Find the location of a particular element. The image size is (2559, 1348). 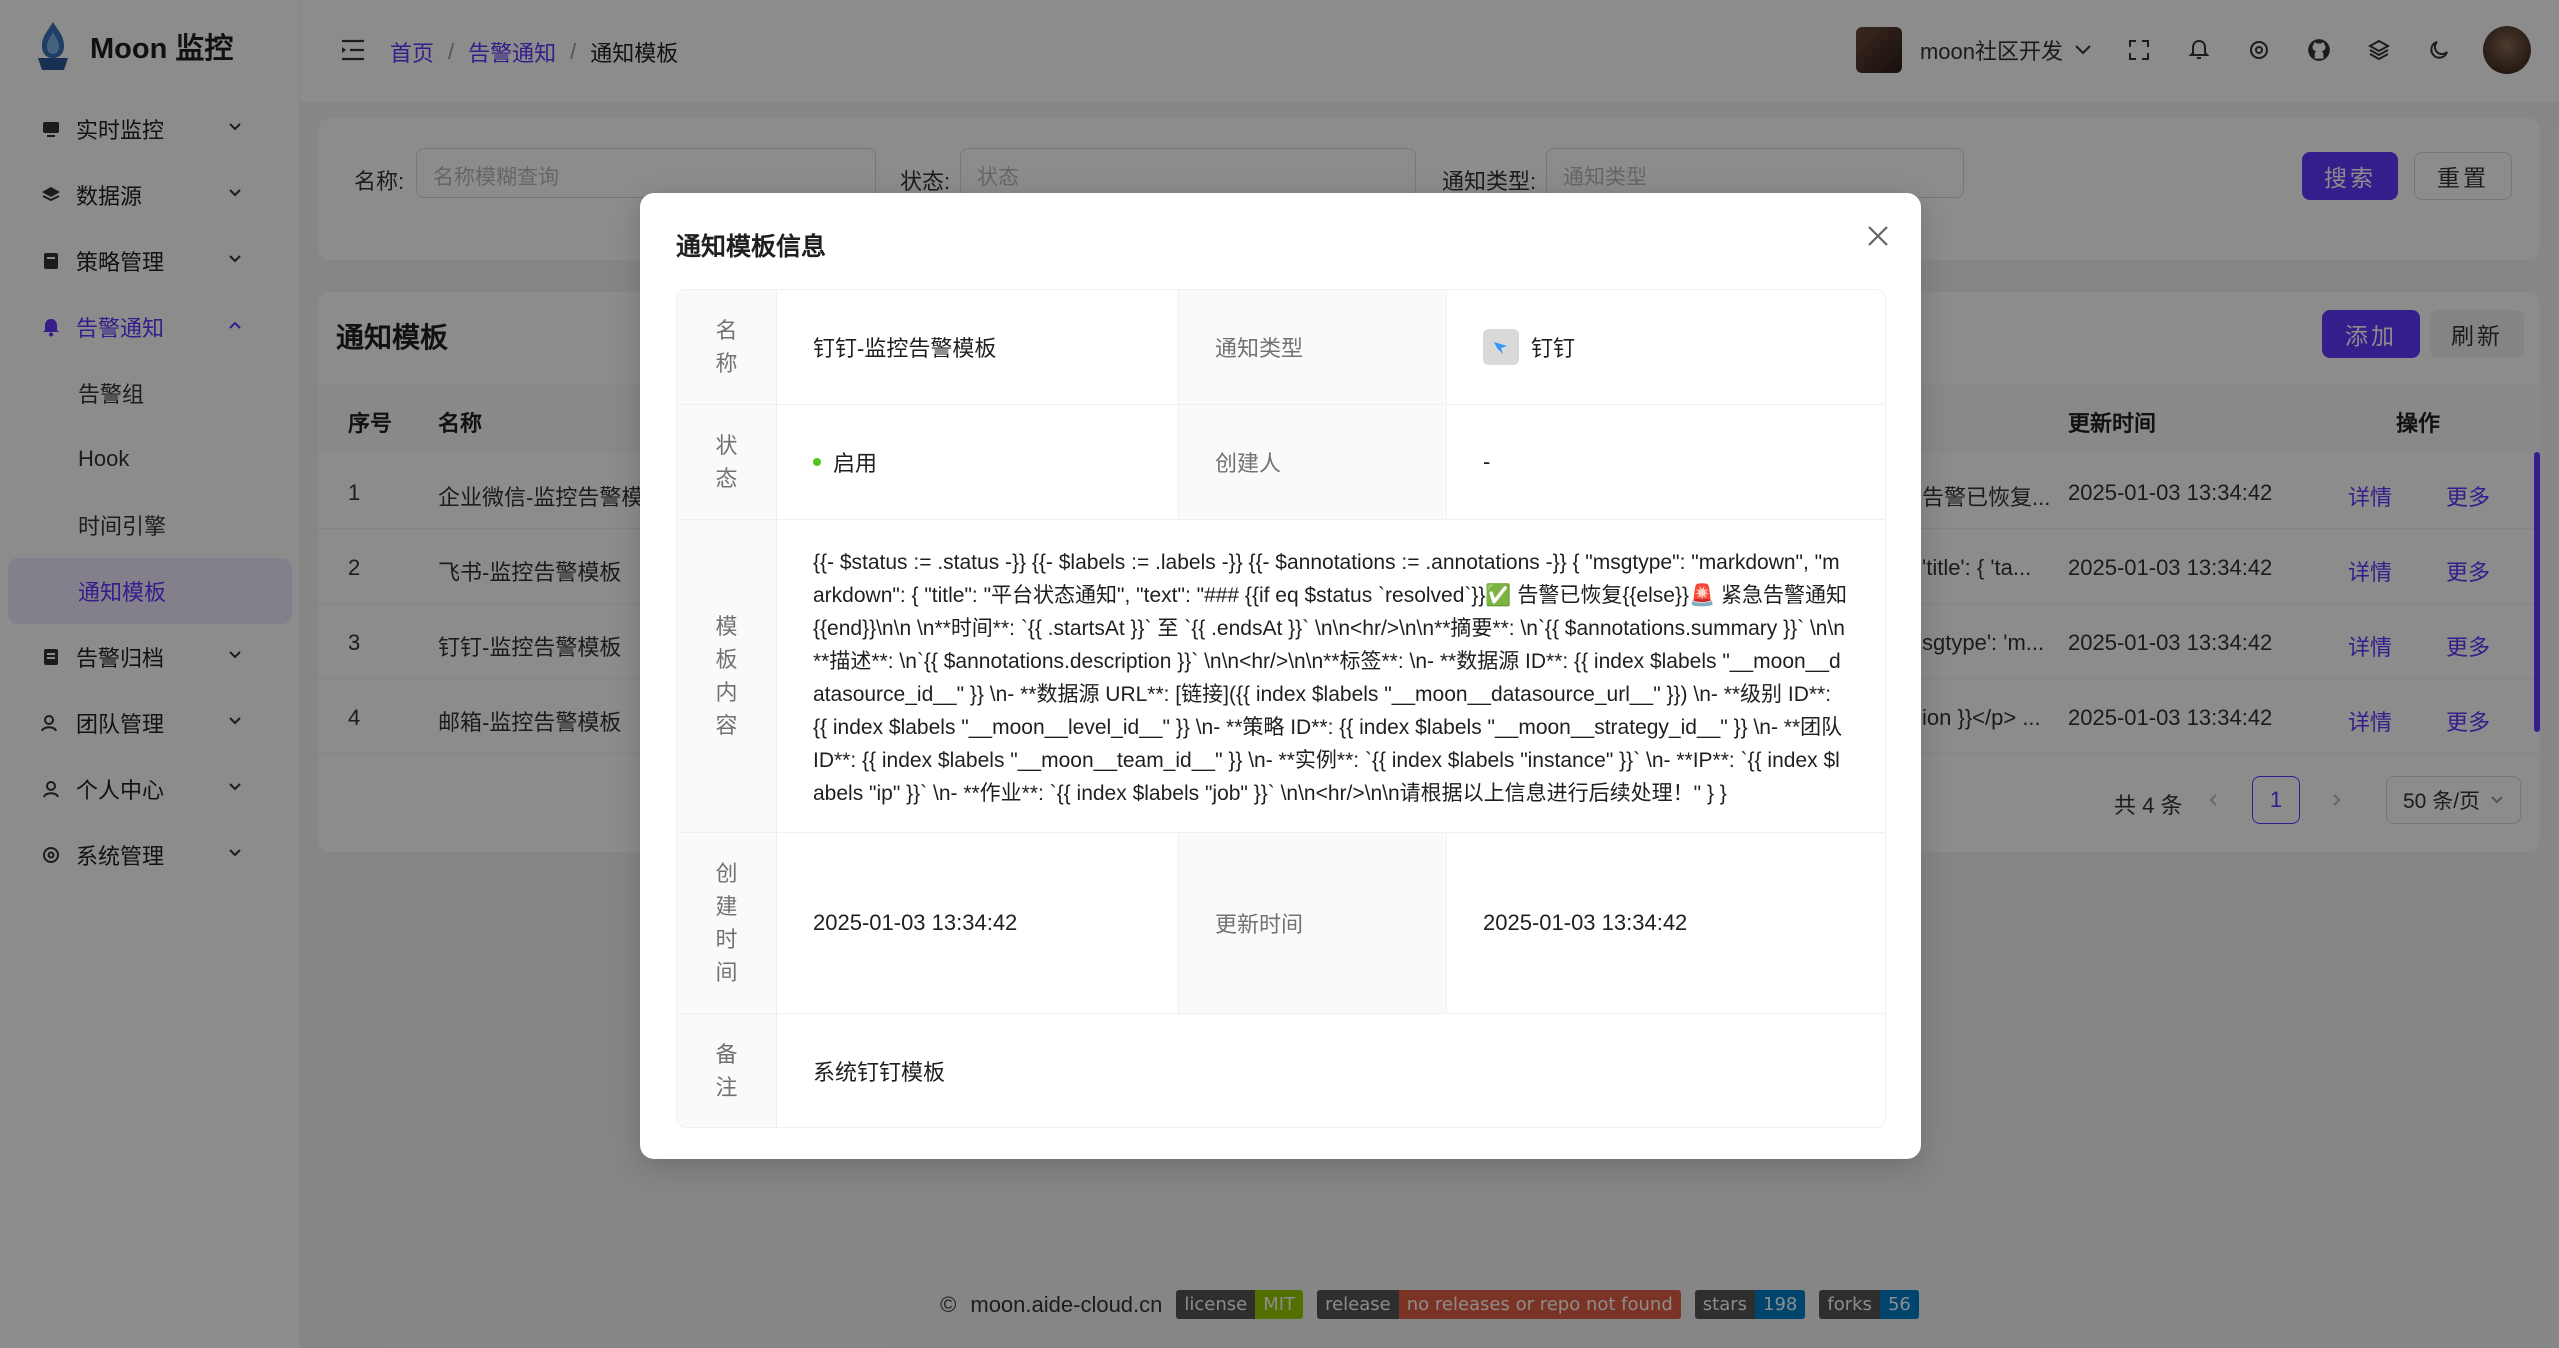

creator-value: - is located at coordinates (1487, 461).